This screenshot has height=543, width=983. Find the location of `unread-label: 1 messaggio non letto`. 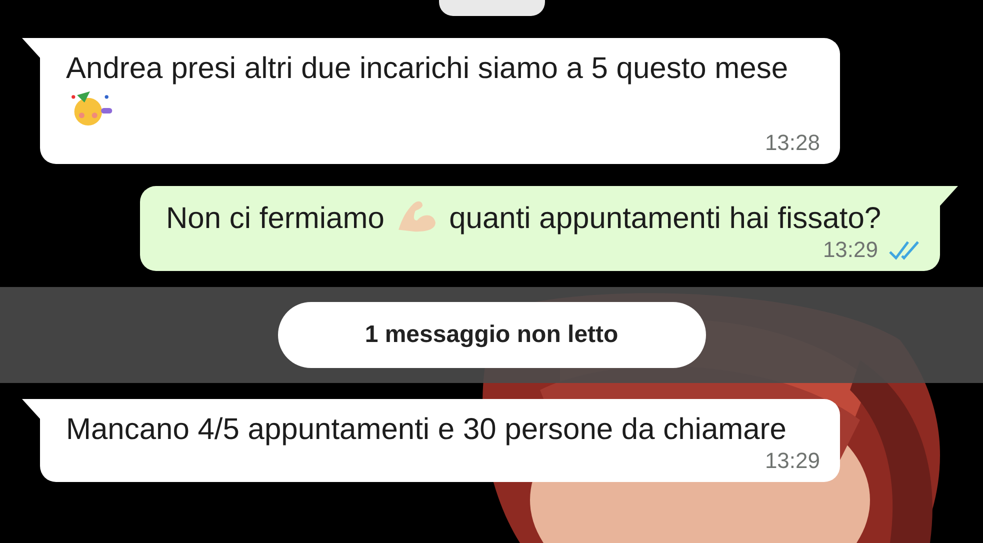

unread-label: 1 messaggio non letto is located at coordinates (492, 335).